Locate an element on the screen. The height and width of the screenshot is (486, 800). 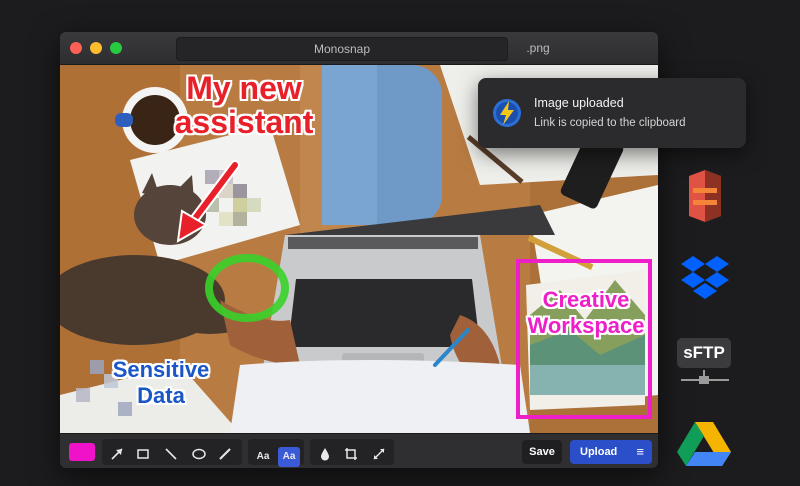
hamburger-menu-icon: ≡ is located at coordinates (640, 452).